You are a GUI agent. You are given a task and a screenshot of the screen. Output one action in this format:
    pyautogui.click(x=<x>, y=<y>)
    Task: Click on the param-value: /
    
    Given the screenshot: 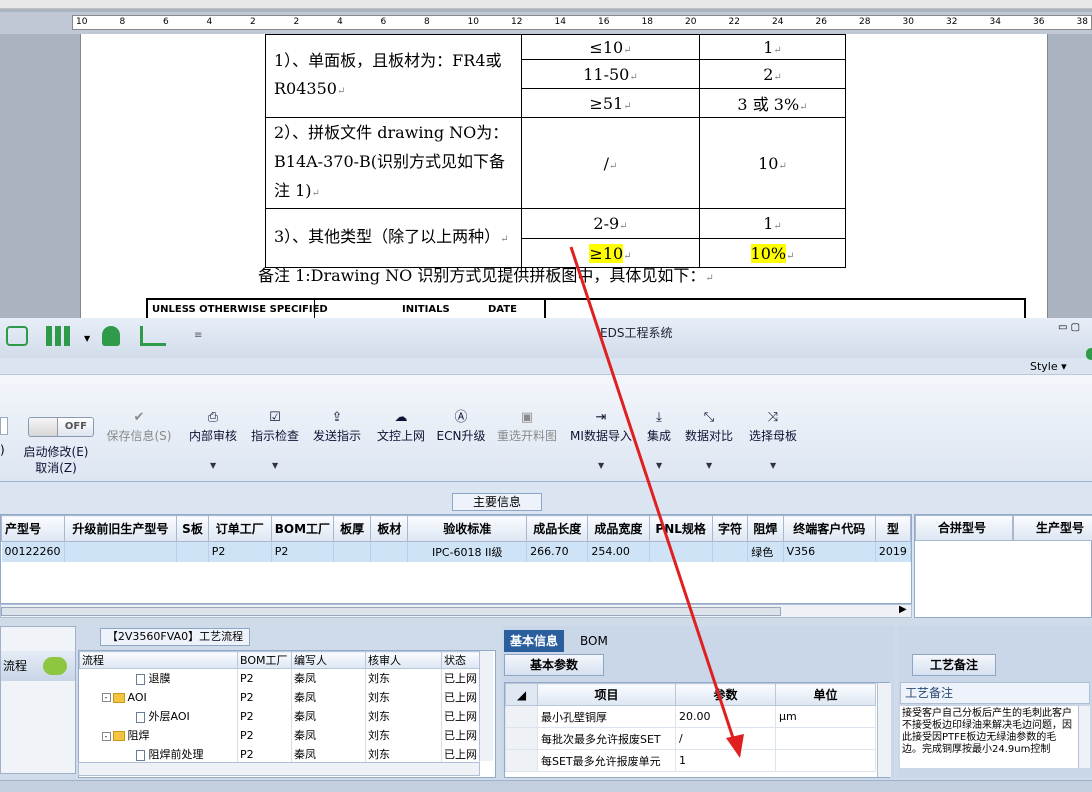 What is the action you would take?
    pyautogui.click(x=725, y=738)
    